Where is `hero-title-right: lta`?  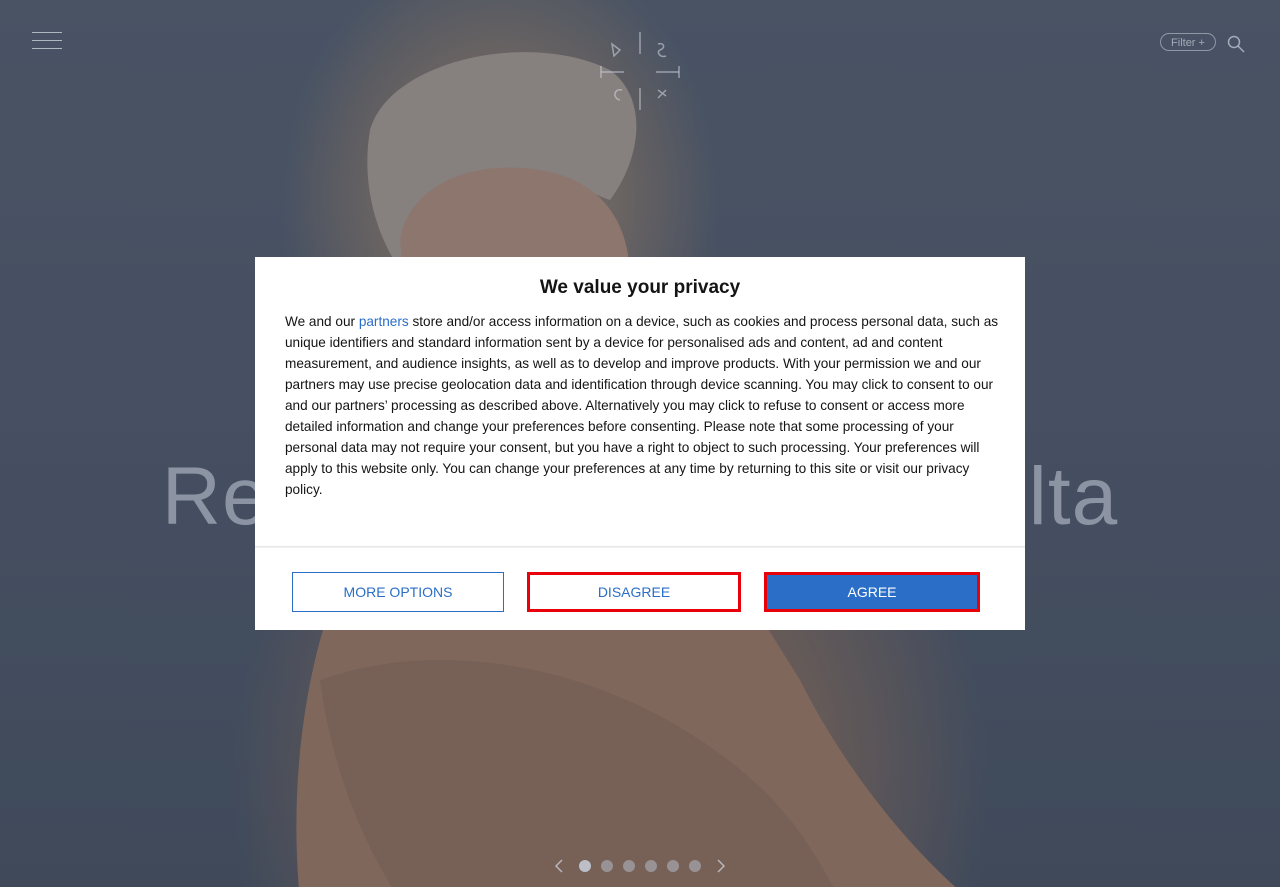 hero-title-right: lta is located at coordinates (1073, 496).